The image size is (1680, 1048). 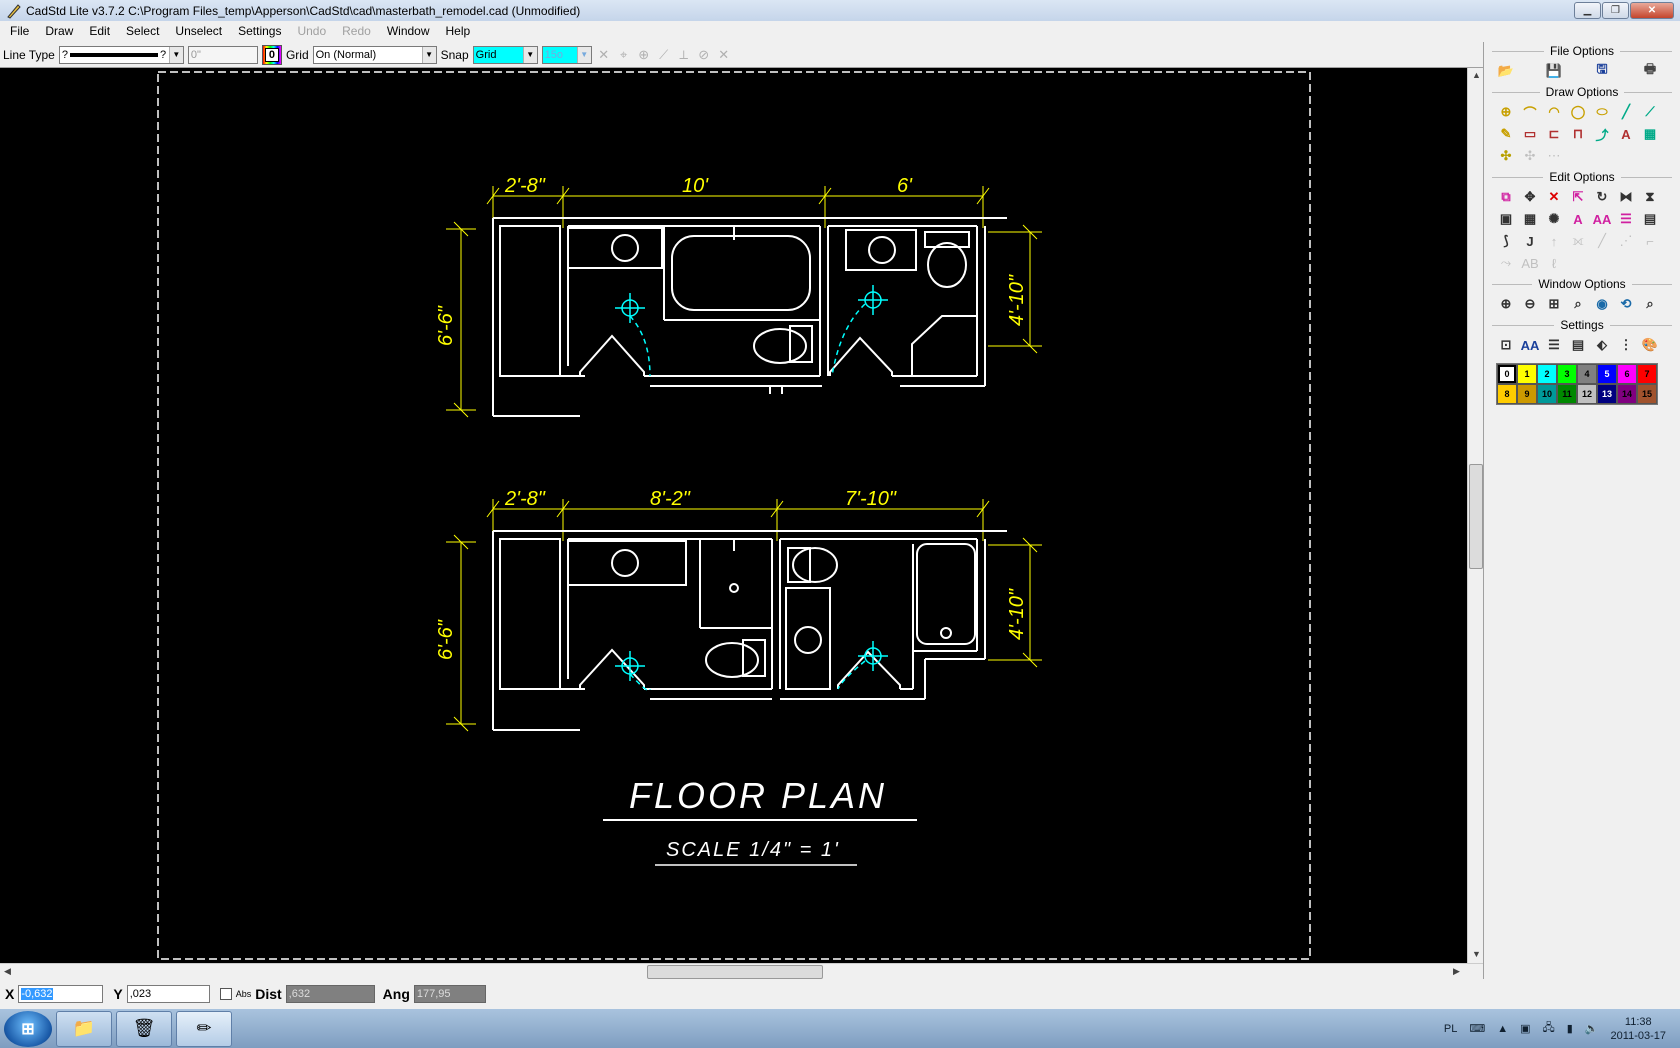 I want to click on snap-center-icon: ⊕, so click(x=644, y=55).